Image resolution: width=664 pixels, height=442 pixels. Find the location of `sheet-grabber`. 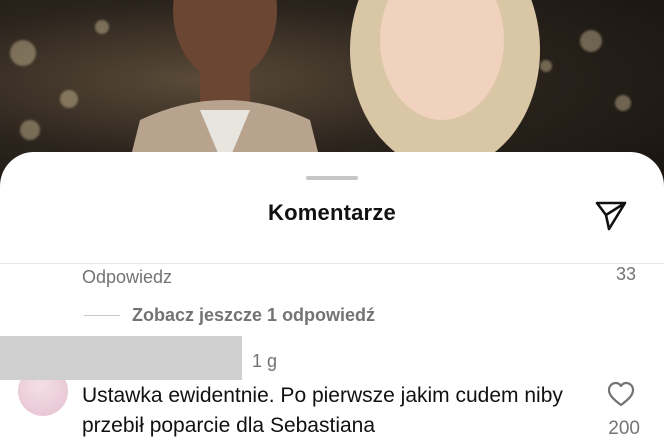

sheet-grabber is located at coordinates (332, 178).